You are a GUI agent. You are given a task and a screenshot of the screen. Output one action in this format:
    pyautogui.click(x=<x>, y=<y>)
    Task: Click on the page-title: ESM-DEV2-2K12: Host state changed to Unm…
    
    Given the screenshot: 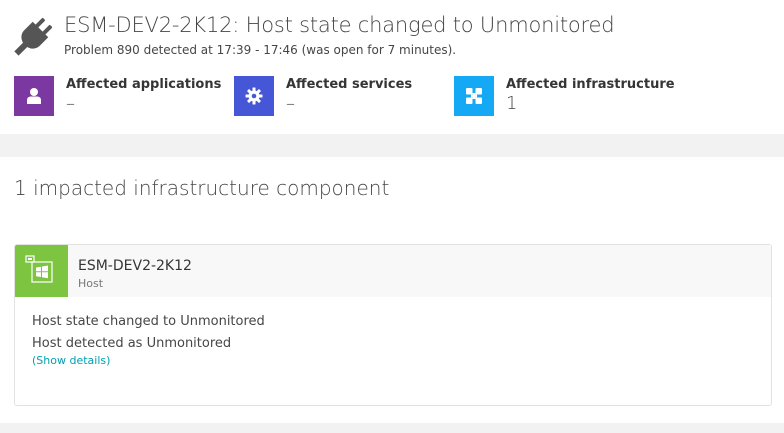 What is the action you would take?
    pyautogui.click(x=339, y=25)
    